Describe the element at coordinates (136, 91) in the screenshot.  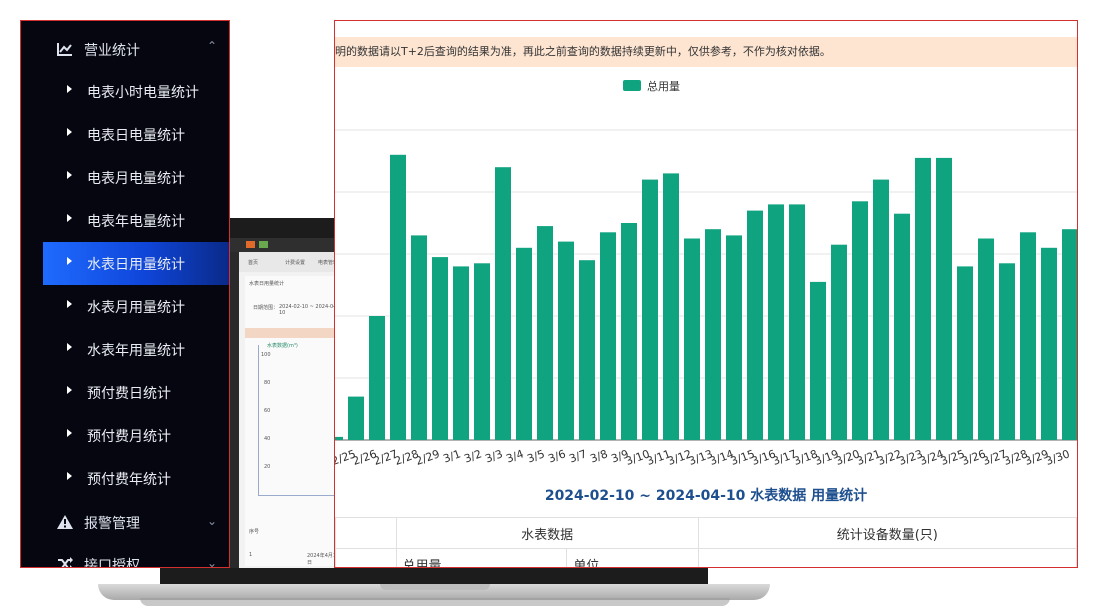
I see `sidebar-item-meter-hourly: 电表小时电量统计` at that location.